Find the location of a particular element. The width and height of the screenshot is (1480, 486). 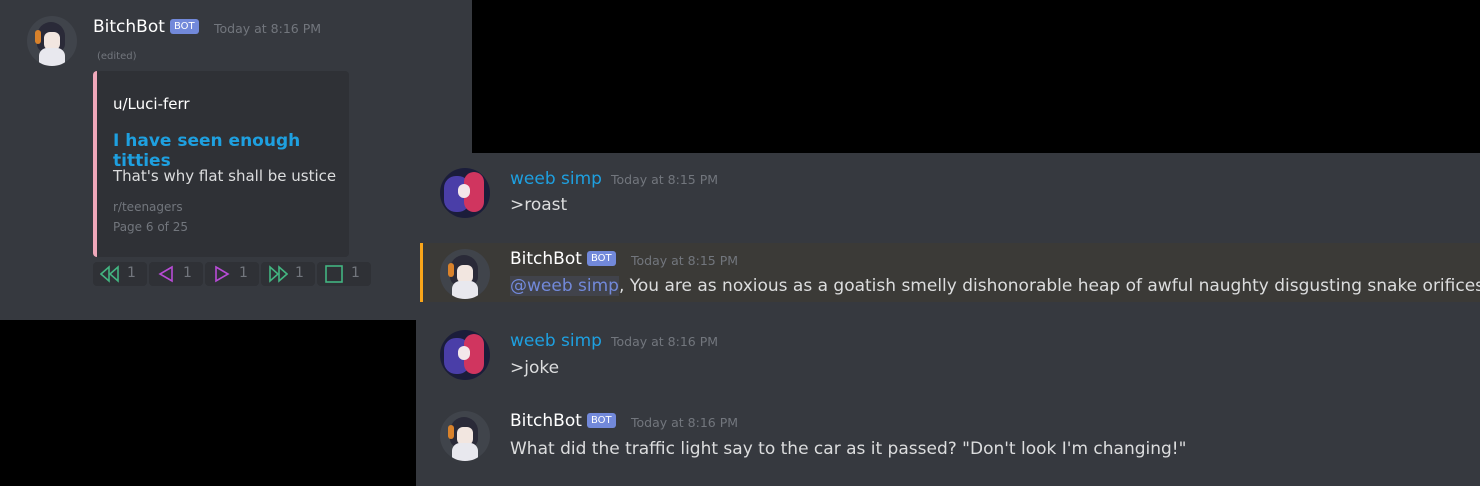

embed-footer-page: Page 6 of 25 is located at coordinates (150, 227).